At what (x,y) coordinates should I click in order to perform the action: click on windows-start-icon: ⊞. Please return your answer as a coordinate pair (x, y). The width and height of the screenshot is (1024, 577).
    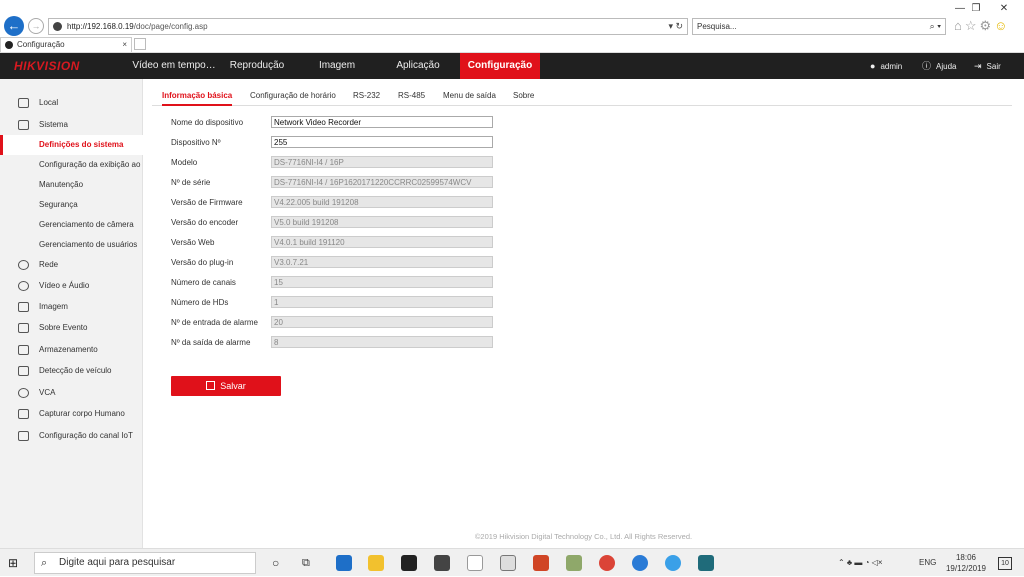
    Looking at the image, I should click on (13, 563).